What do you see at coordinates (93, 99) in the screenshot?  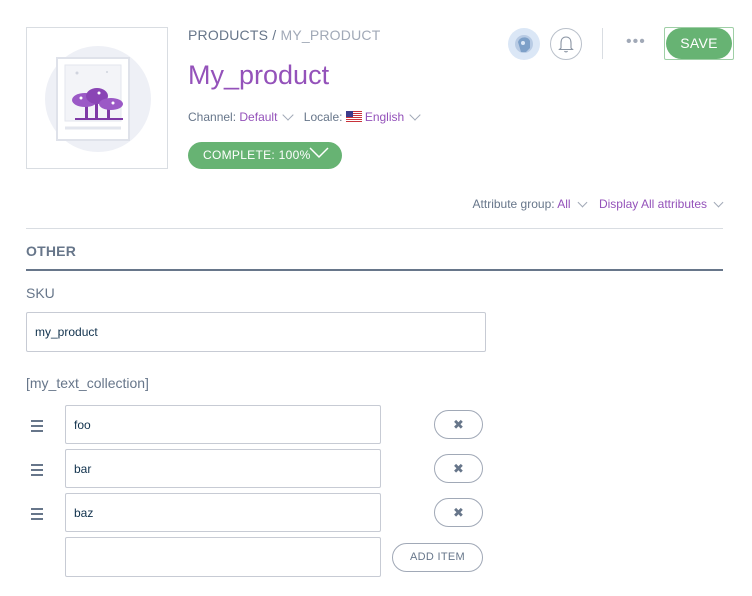 I see `placeholder-image-icon` at bounding box center [93, 99].